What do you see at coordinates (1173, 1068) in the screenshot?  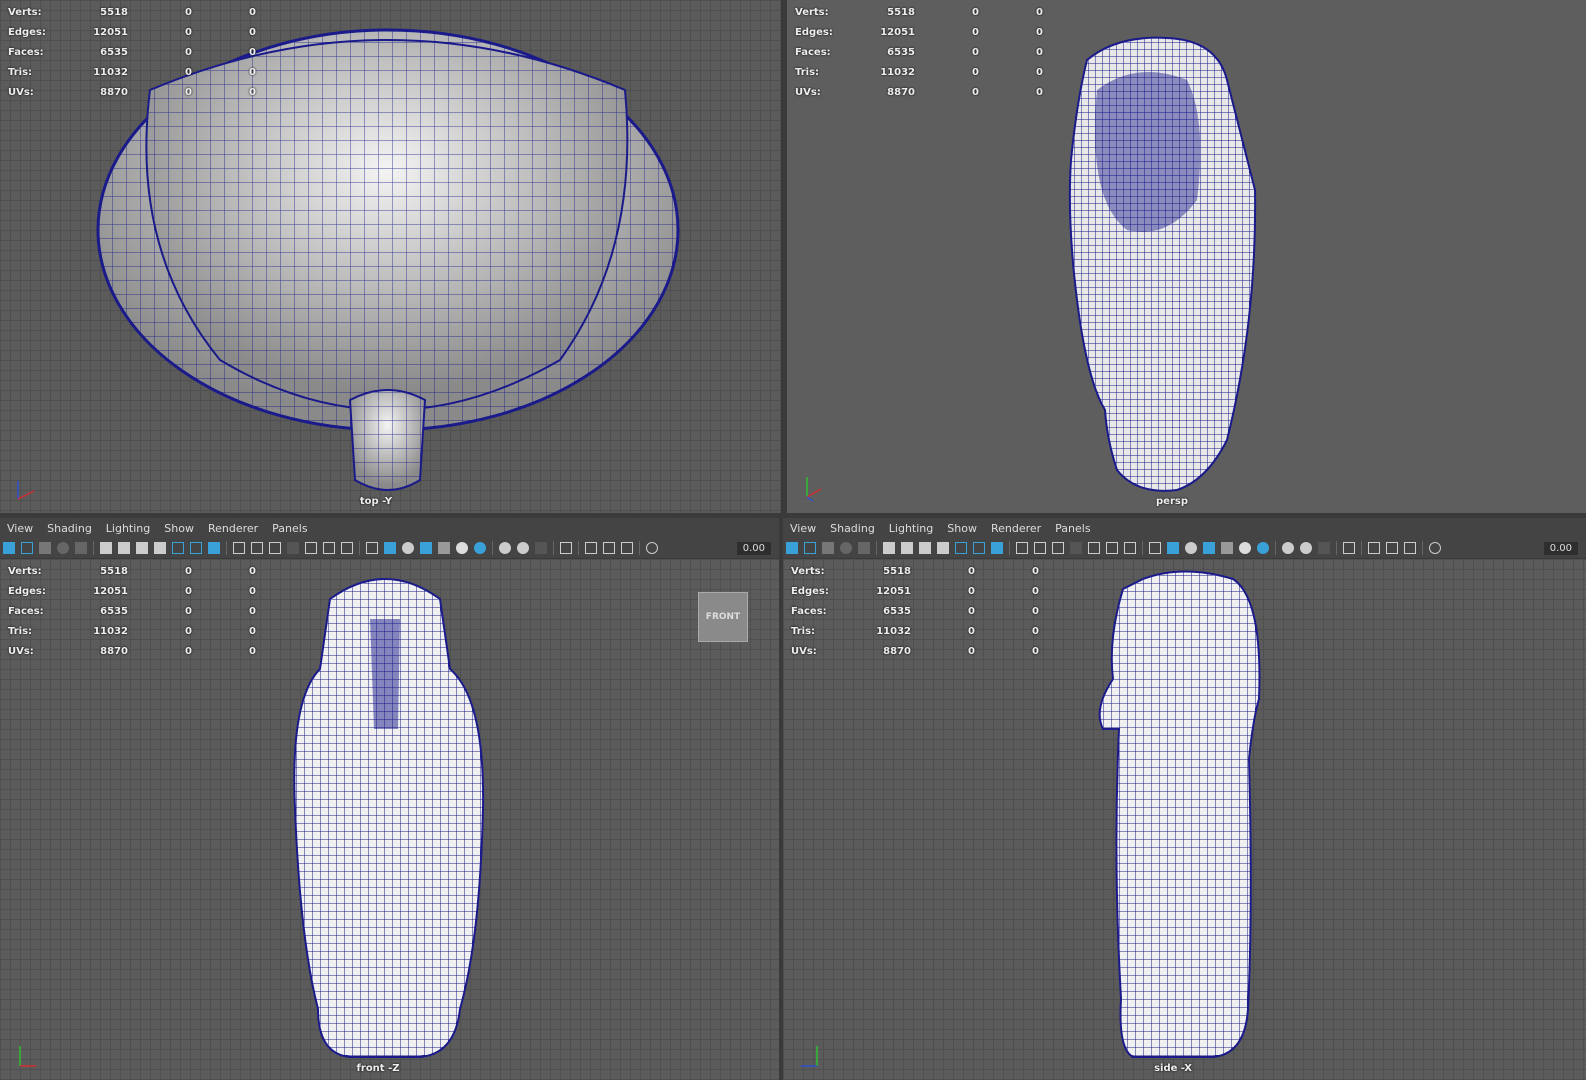 I see `camera-label: side -X` at bounding box center [1173, 1068].